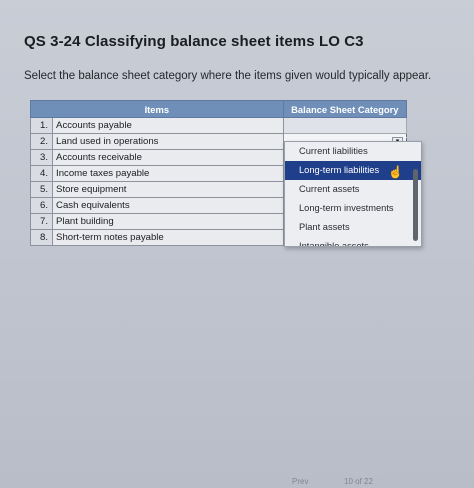 Image resolution: width=474 pixels, height=488 pixels. Describe the element at coordinates (41, 173) in the screenshot. I see `row-number: 4.` at that location.